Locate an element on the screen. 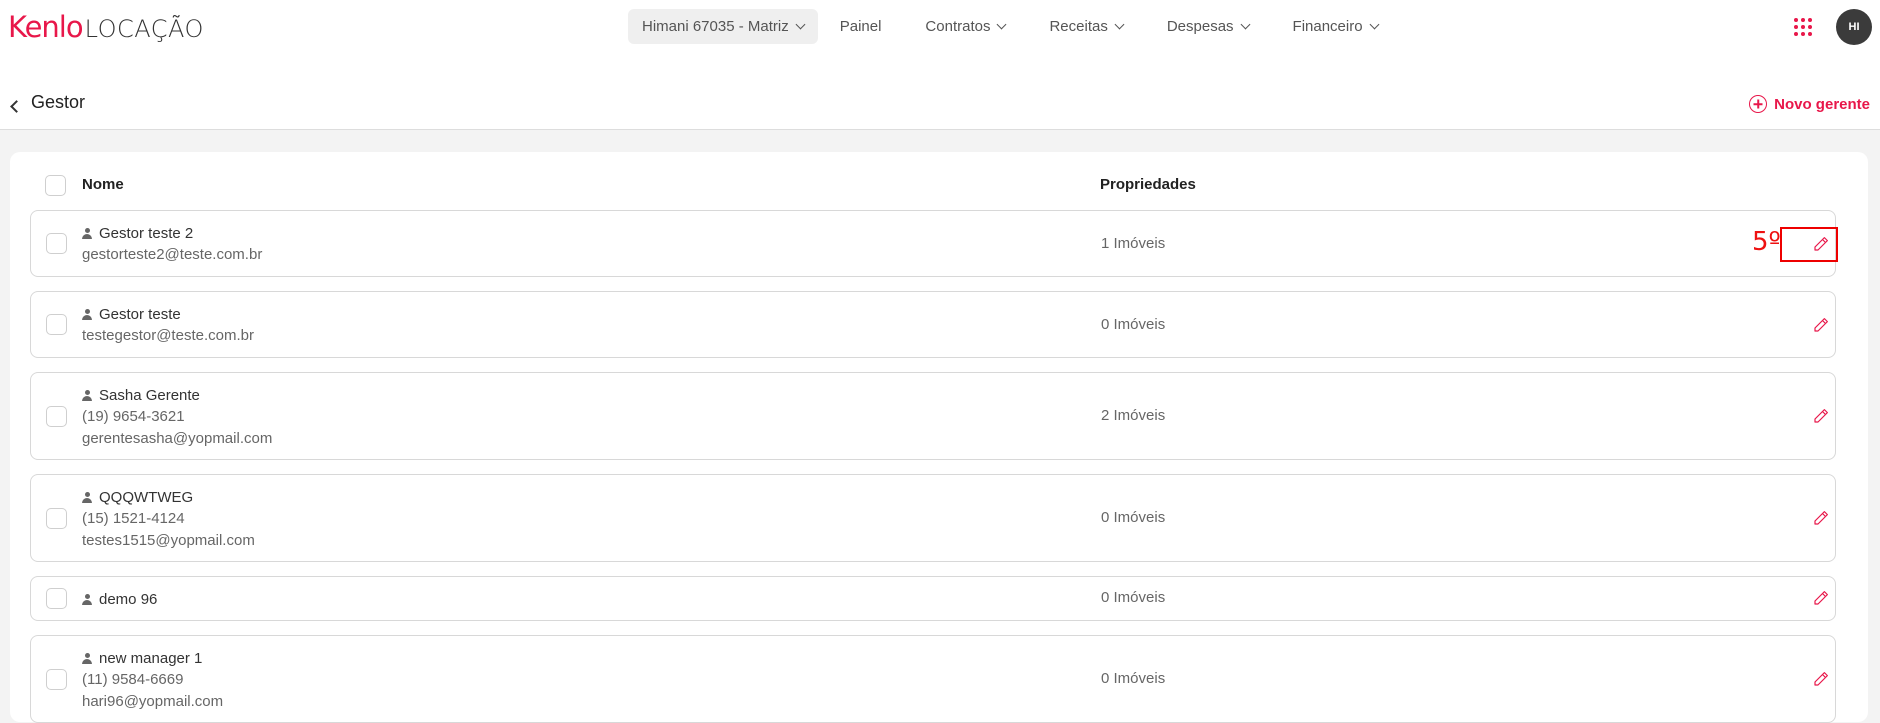  nav-branch-selector: Himani 67035 - Matriz is located at coordinates (723, 26).